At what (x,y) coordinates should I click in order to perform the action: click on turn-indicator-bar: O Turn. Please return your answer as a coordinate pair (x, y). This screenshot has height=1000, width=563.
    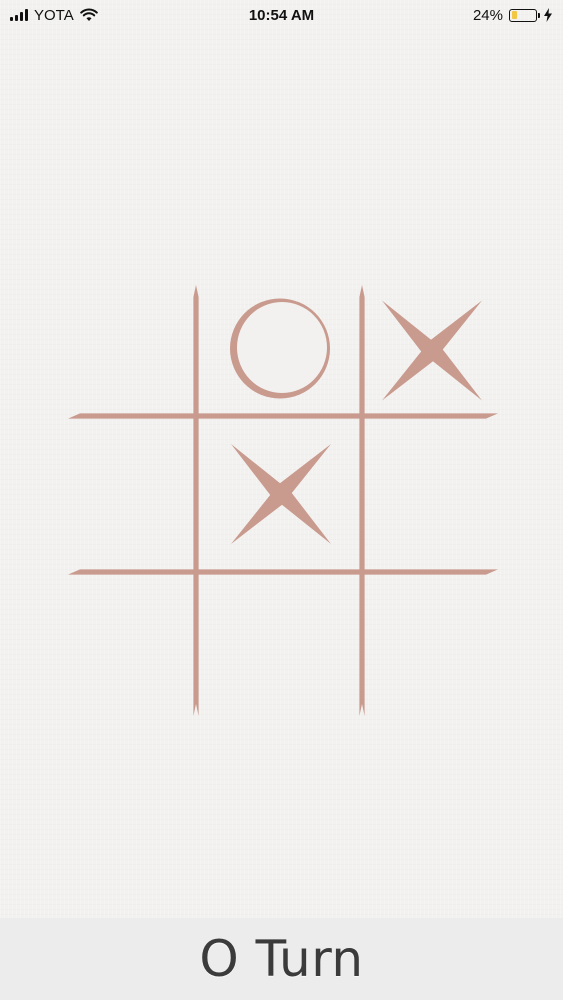
    Looking at the image, I should click on (281, 959).